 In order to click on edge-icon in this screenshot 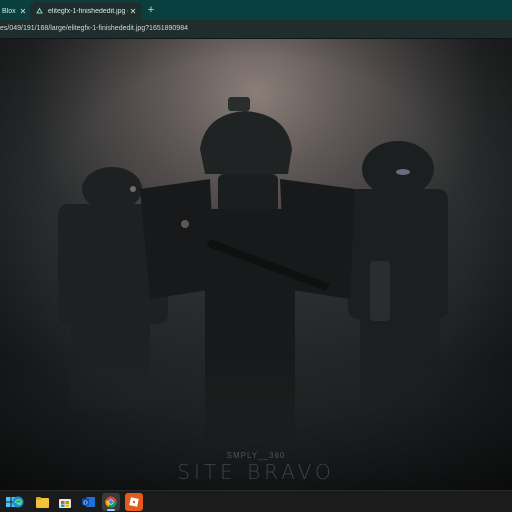, I will do `click(18, 502)`.